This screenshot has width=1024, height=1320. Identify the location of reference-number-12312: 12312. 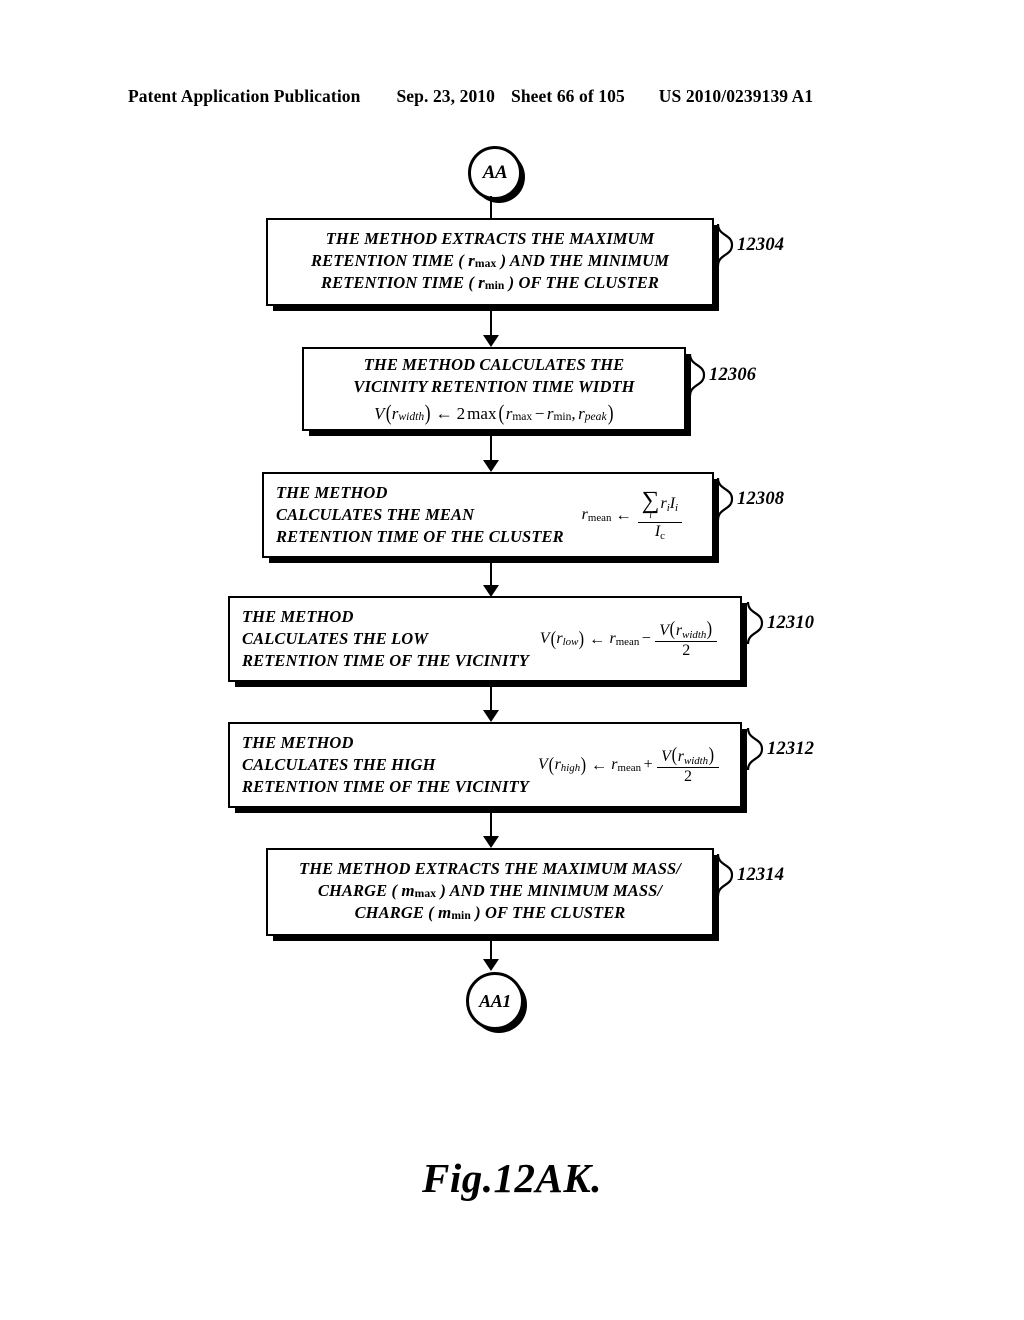
(791, 748).